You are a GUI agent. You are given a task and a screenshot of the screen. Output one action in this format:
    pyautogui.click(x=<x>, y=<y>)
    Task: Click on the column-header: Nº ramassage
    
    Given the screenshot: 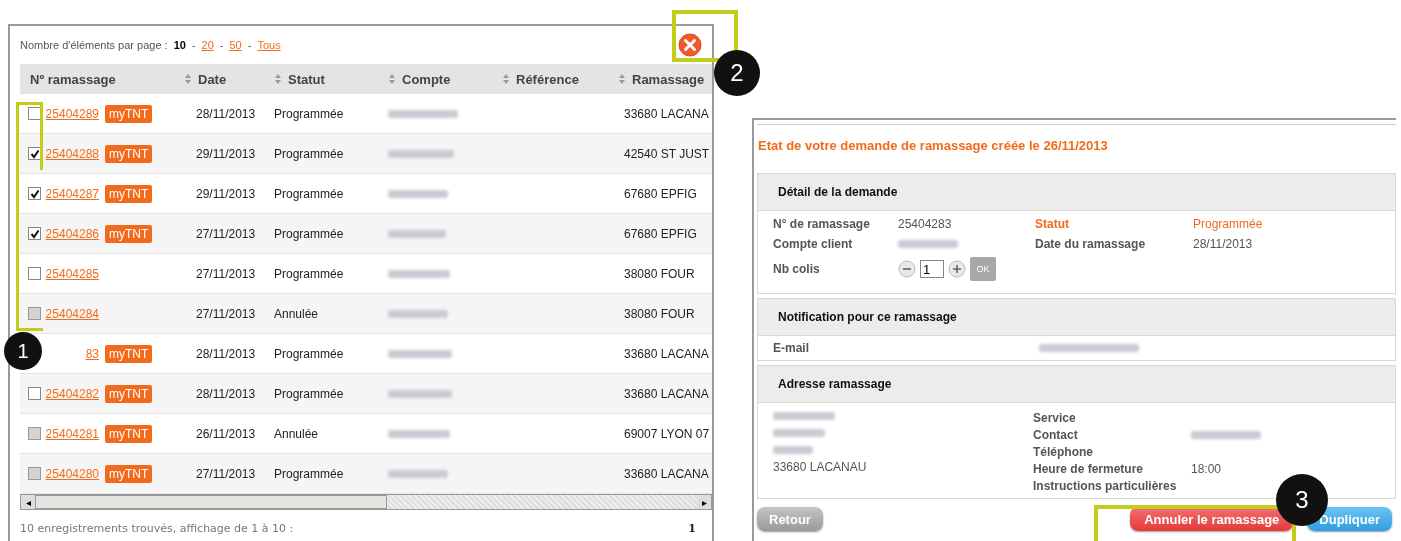 What is the action you would take?
    pyautogui.click(x=73, y=79)
    